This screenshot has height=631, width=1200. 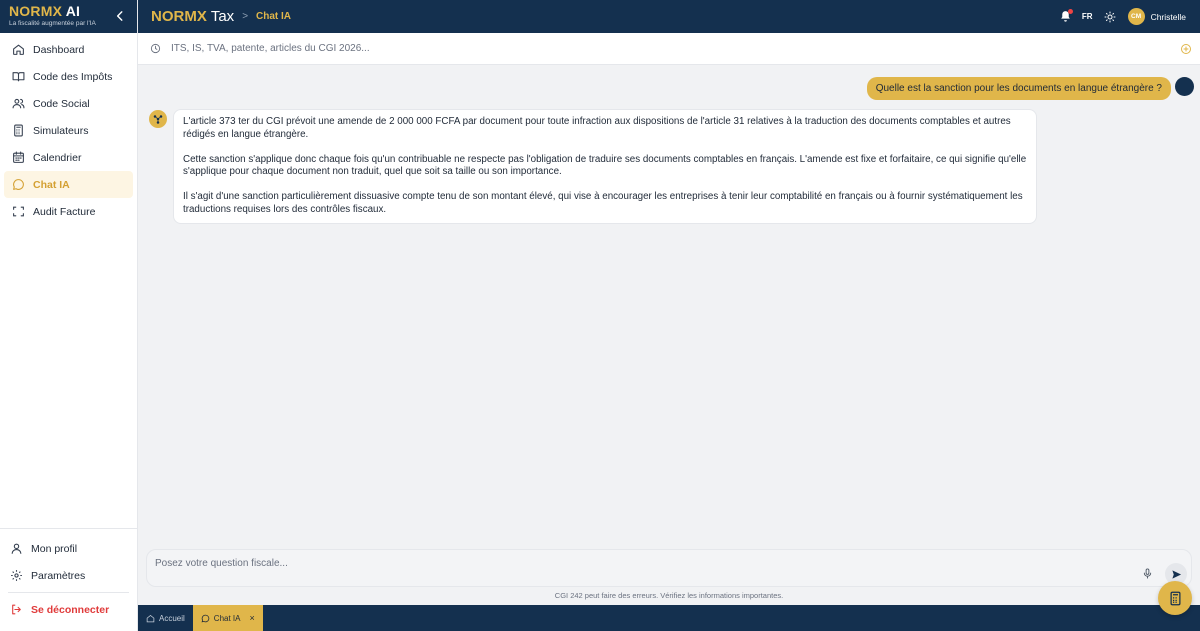 What do you see at coordinates (172, 618) in the screenshot?
I see `tab-label: Accueil` at bounding box center [172, 618].